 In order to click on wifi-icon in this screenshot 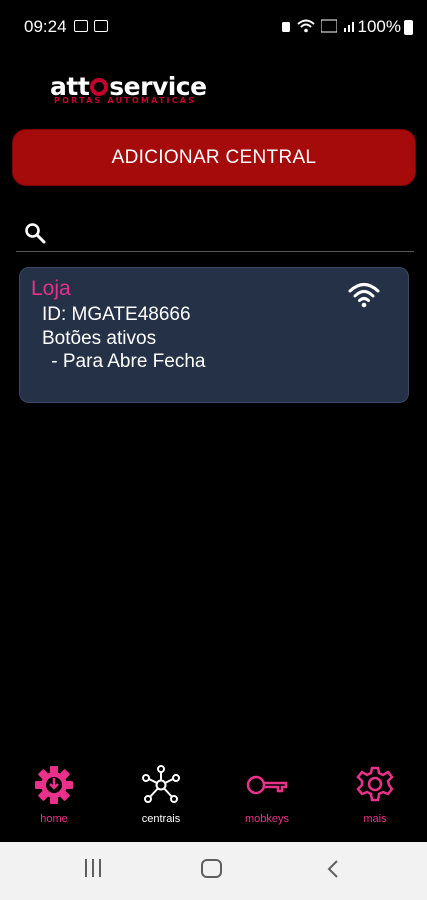, I will do `click(364, 295)`.